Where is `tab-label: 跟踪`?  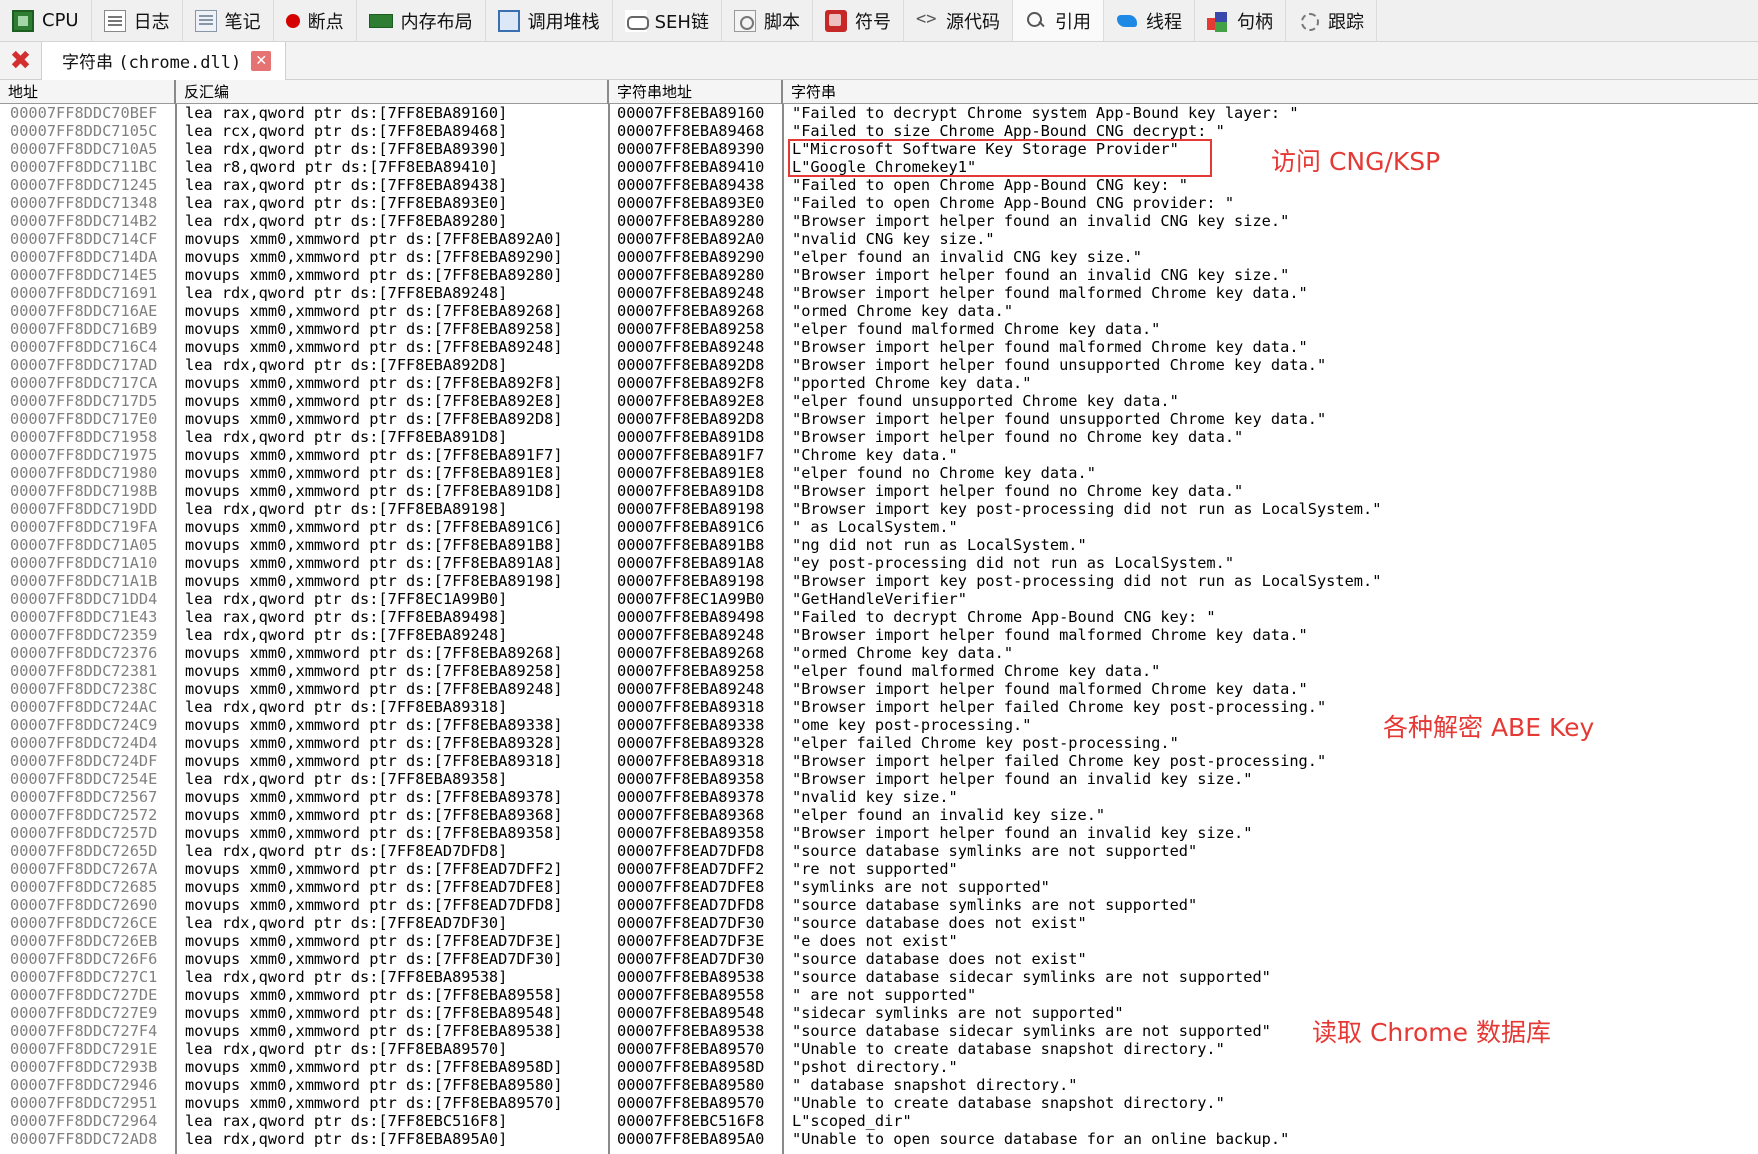 tab-label: 跟踪 is located at coordinates (1345, 22).